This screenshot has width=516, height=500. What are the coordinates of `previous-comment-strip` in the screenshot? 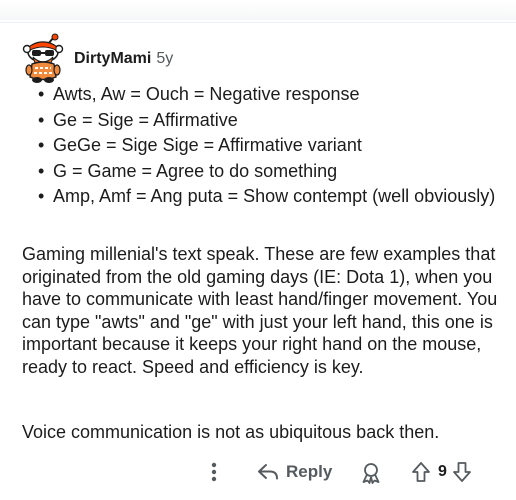 It's located at (258, 10).